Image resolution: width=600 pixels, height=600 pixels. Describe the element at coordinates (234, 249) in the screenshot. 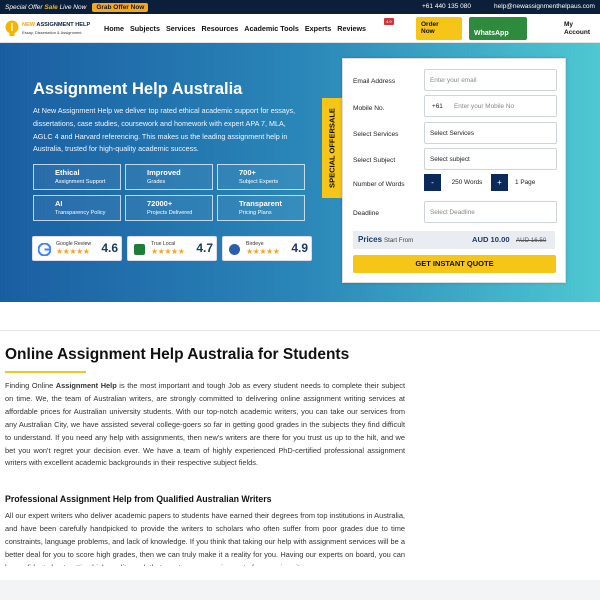

I see `birdeye-icon` at that location.